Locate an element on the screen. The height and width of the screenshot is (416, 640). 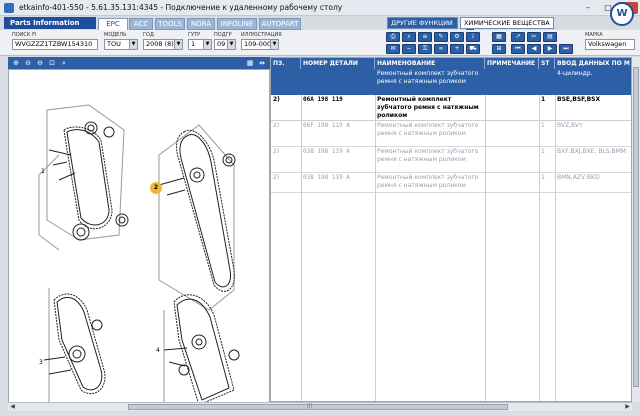
group-field: ГУТР 1 ▼ is located at coordinates (200, 41).